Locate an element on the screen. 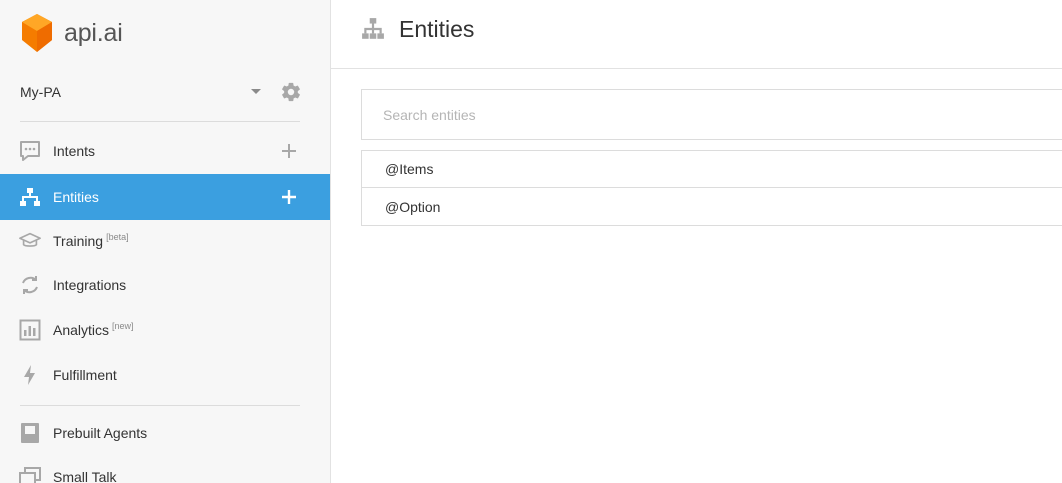 This screenshot has width=1062, height=483. sidebar-item-label: Analytics is located at coordinates (81, 330).